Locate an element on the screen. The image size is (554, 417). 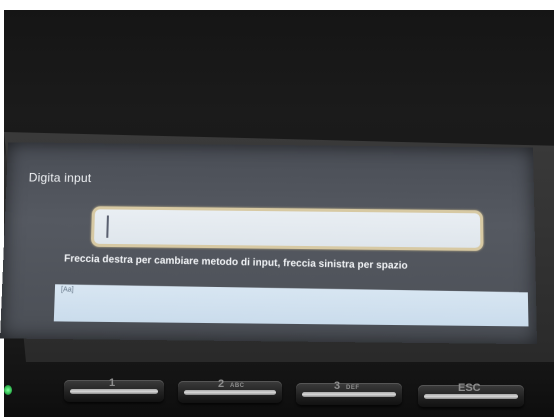
power-led-icon is located at coordinates (8, 390).